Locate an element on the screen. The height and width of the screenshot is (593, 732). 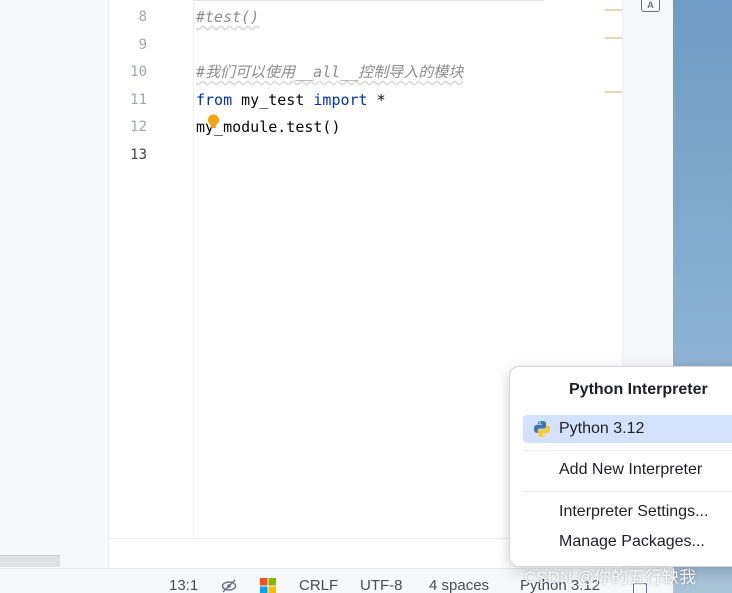
comment-text: #test() is located at coordinates (228, 17).